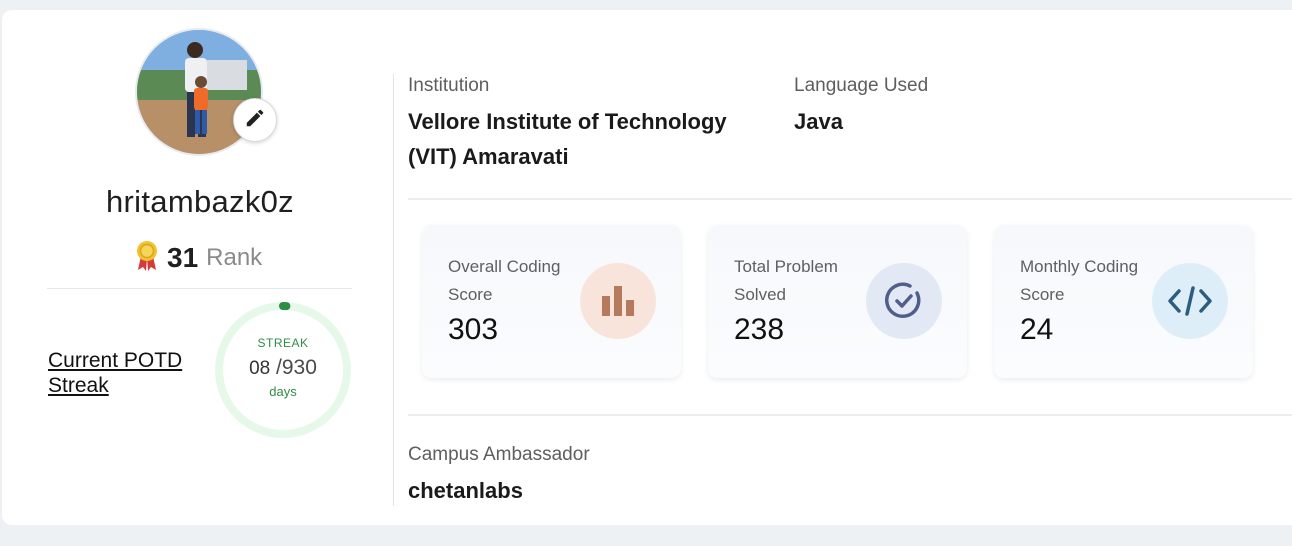 This screenshot has height=546, width=1292. What do you see at coordinates (618, 301) in the screenshot?
I see `bar-chart-icon` at bounding box center [618, 301].